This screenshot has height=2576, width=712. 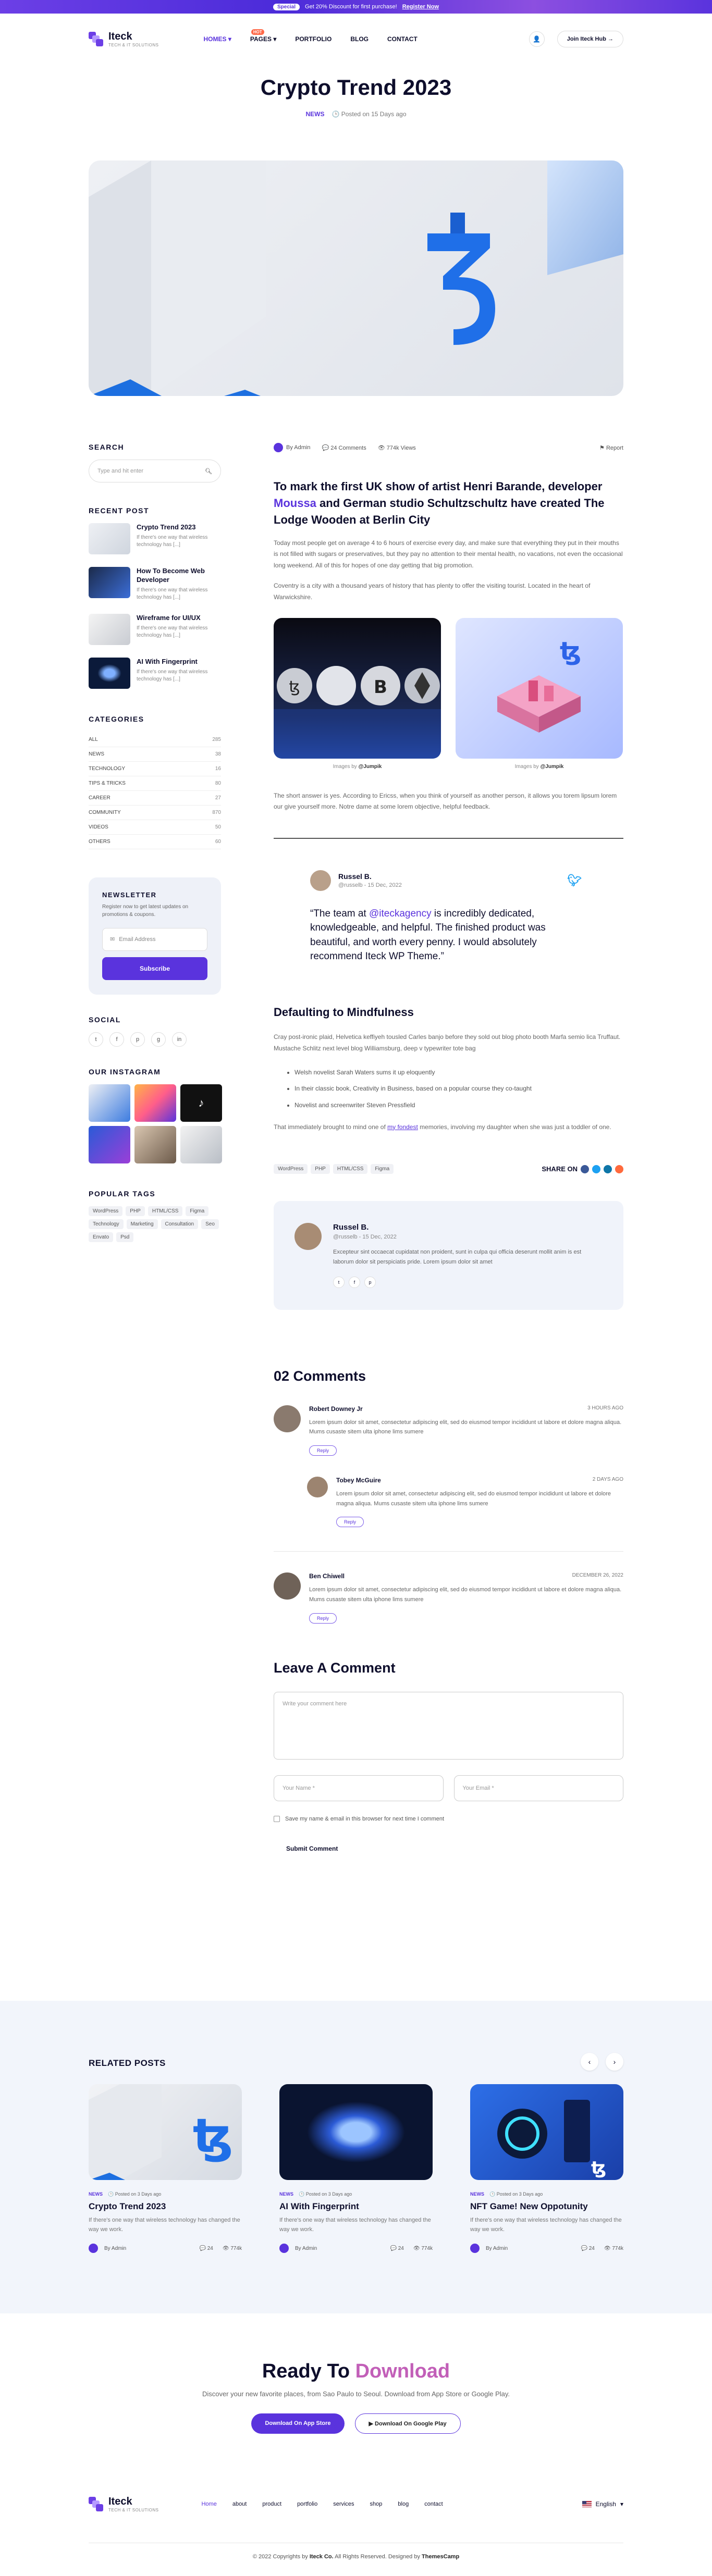 I want to click on category-item: TECHNOLOGY 16, so click(x=155, y=769).